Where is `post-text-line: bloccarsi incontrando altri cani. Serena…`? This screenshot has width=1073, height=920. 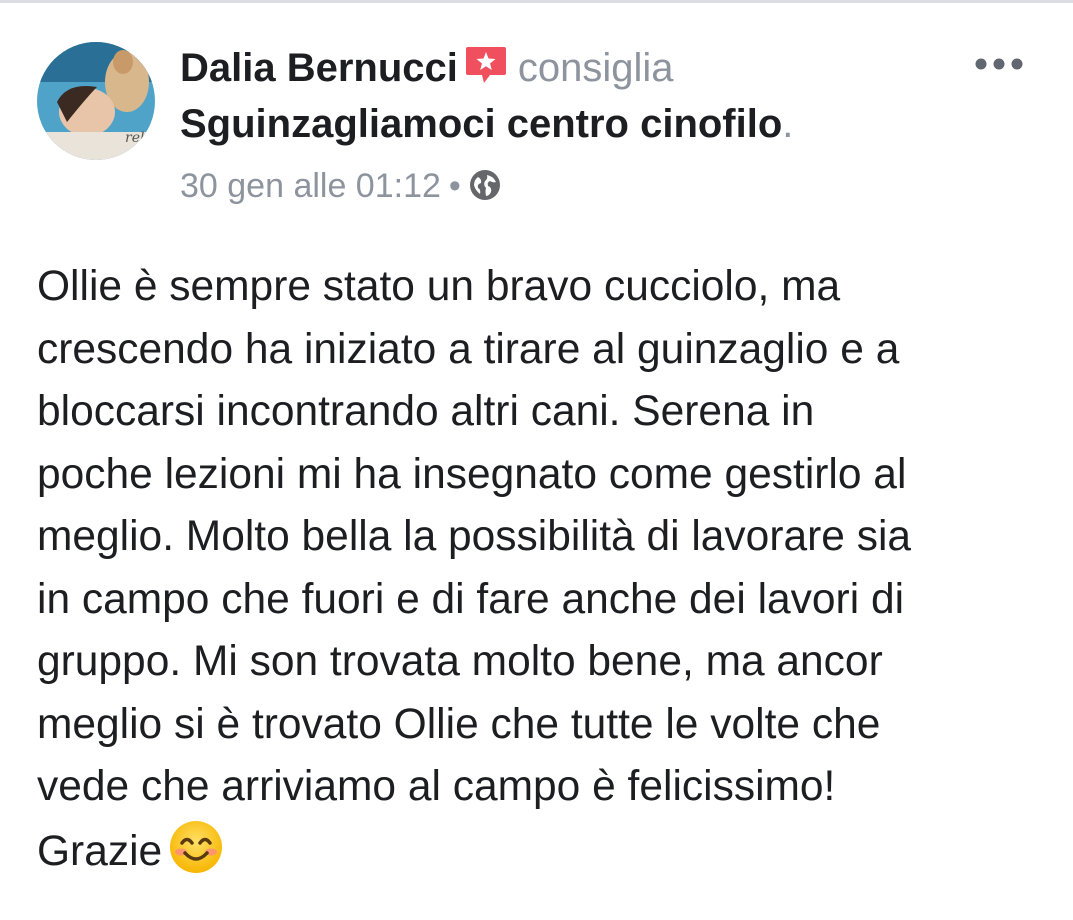 post-text-line: bloccarsi incontrando altri cani. Serena… is located at coordinates (426, 411).